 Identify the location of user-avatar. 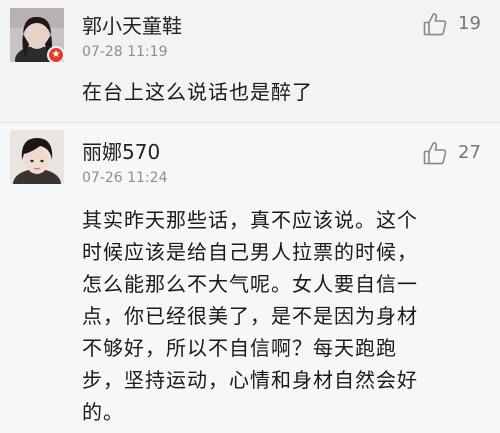
(37, 157).